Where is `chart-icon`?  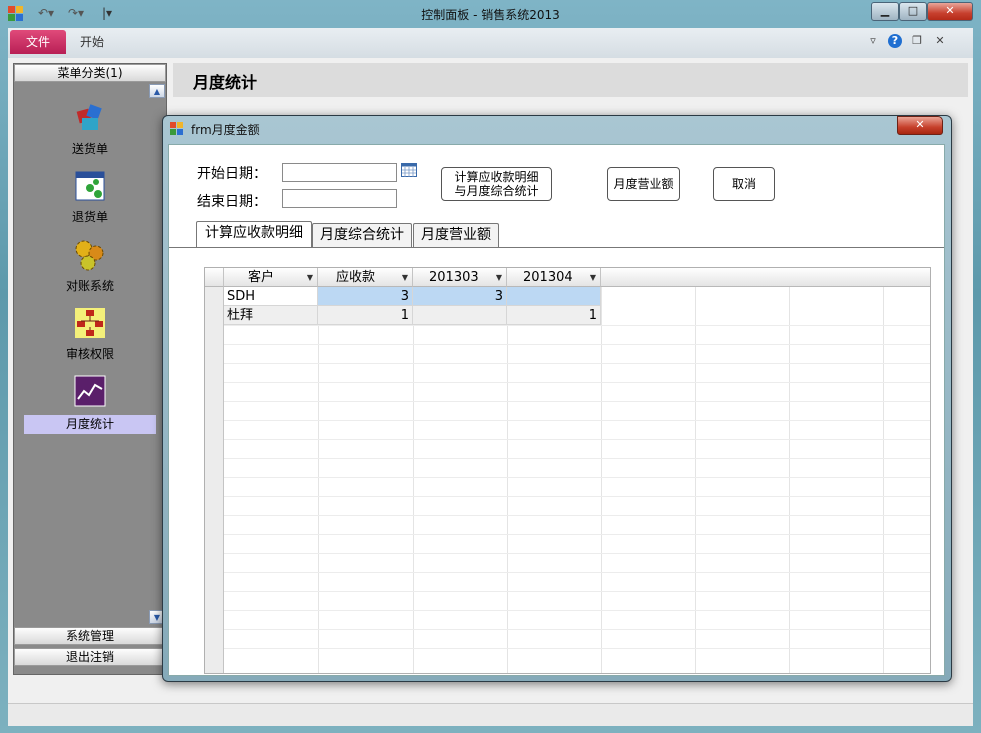 chart-icon is located at coordinates (90, 391).